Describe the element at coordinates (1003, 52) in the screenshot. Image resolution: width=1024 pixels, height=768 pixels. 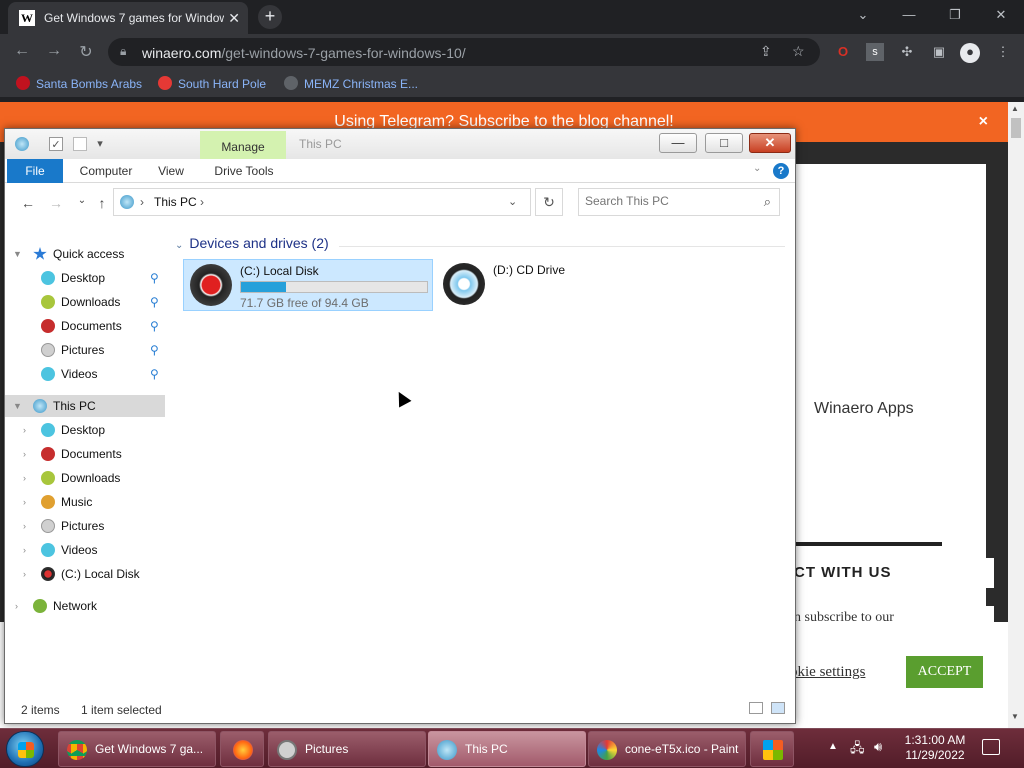
I see `menu-dots-icon: ⋮` at that location.